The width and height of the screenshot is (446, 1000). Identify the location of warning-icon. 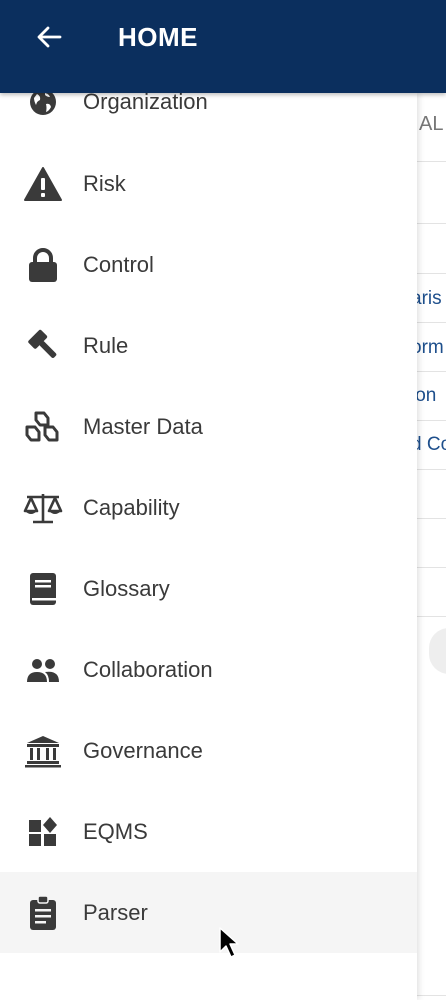
(43, 184).